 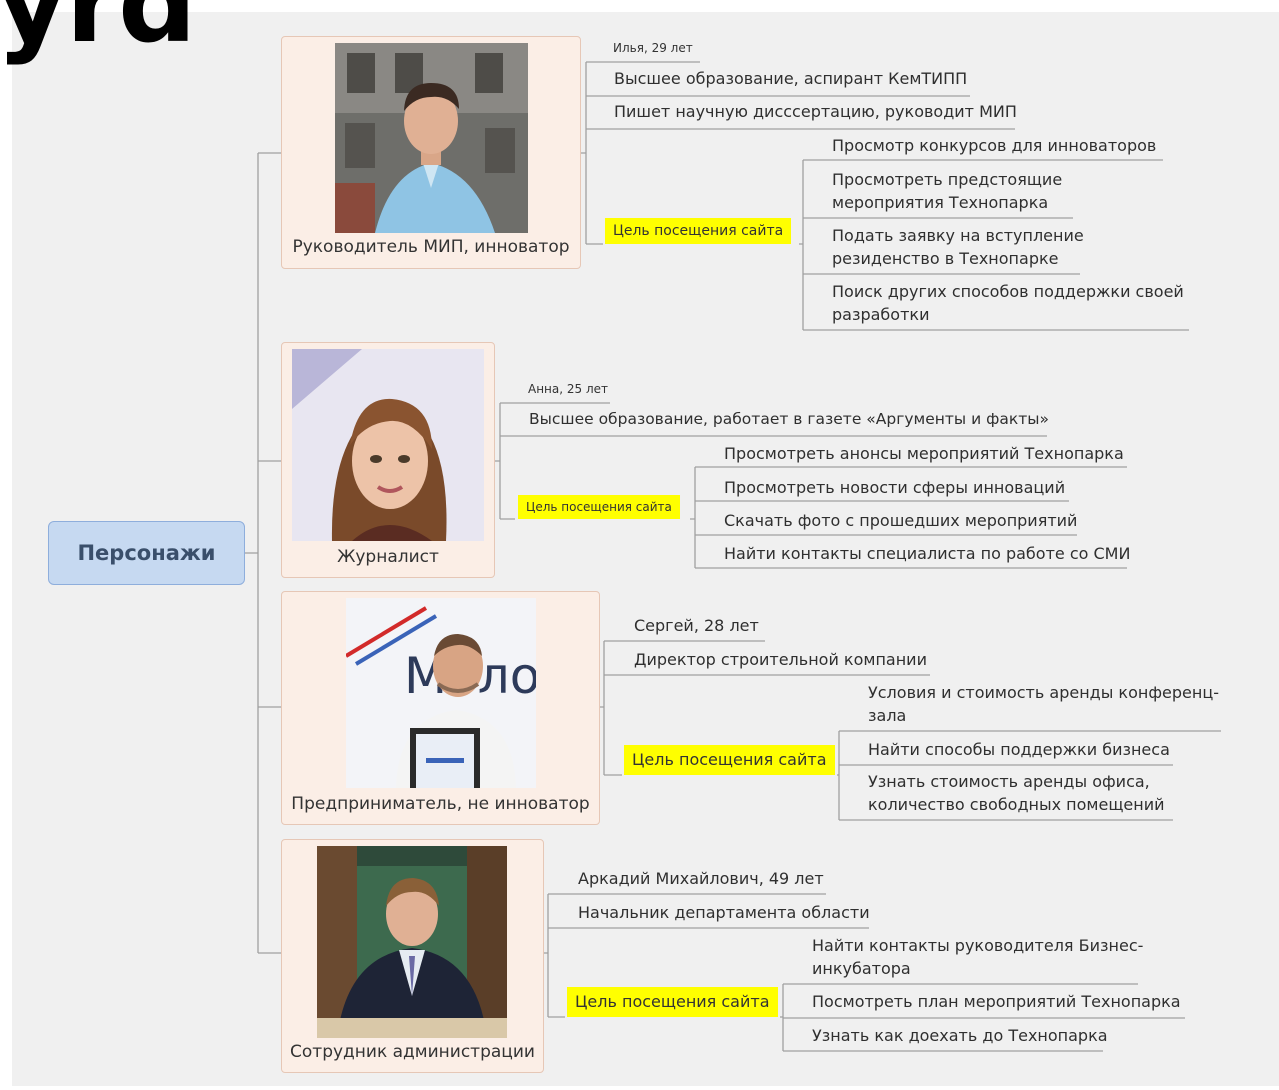 What do you see at coordinates (960, 1035) in the screenshot?
I see `goal-item: Узнать как доехать до Технопарка` at bounding box center [960, 1035].